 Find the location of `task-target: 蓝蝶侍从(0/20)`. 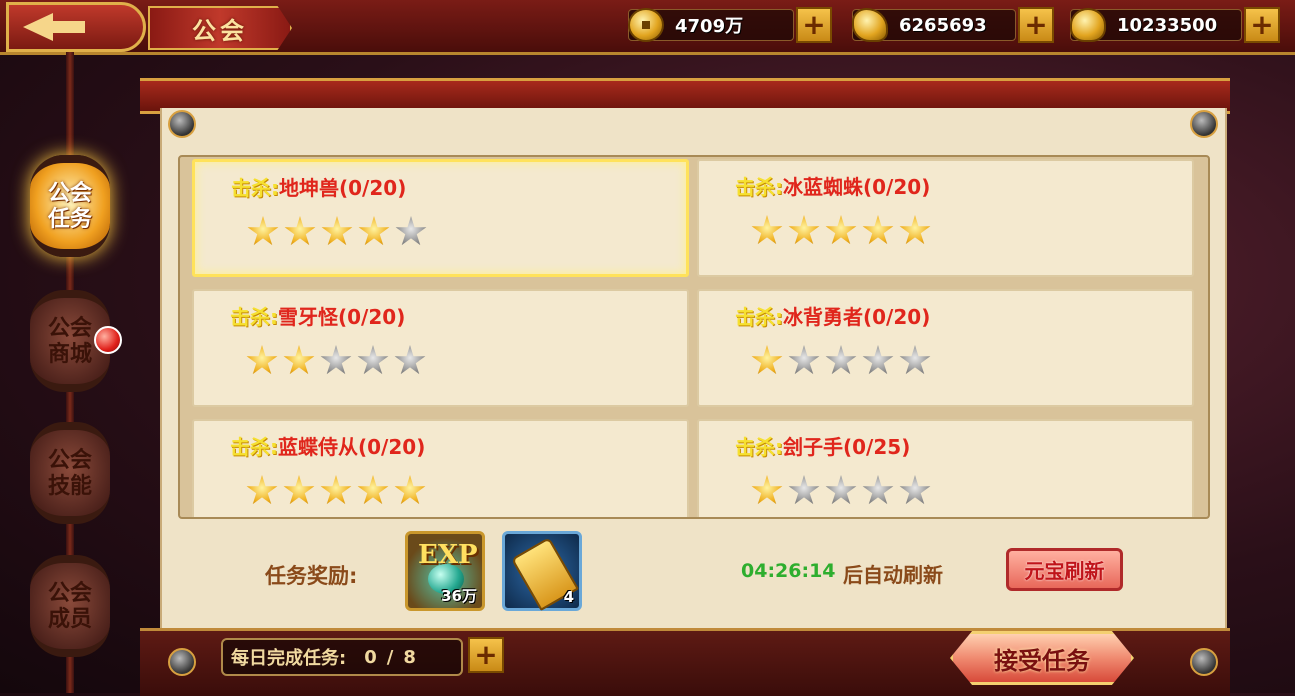

task-target: 蓝蝶侍从(0/20) is located at coordinates (352, 447).